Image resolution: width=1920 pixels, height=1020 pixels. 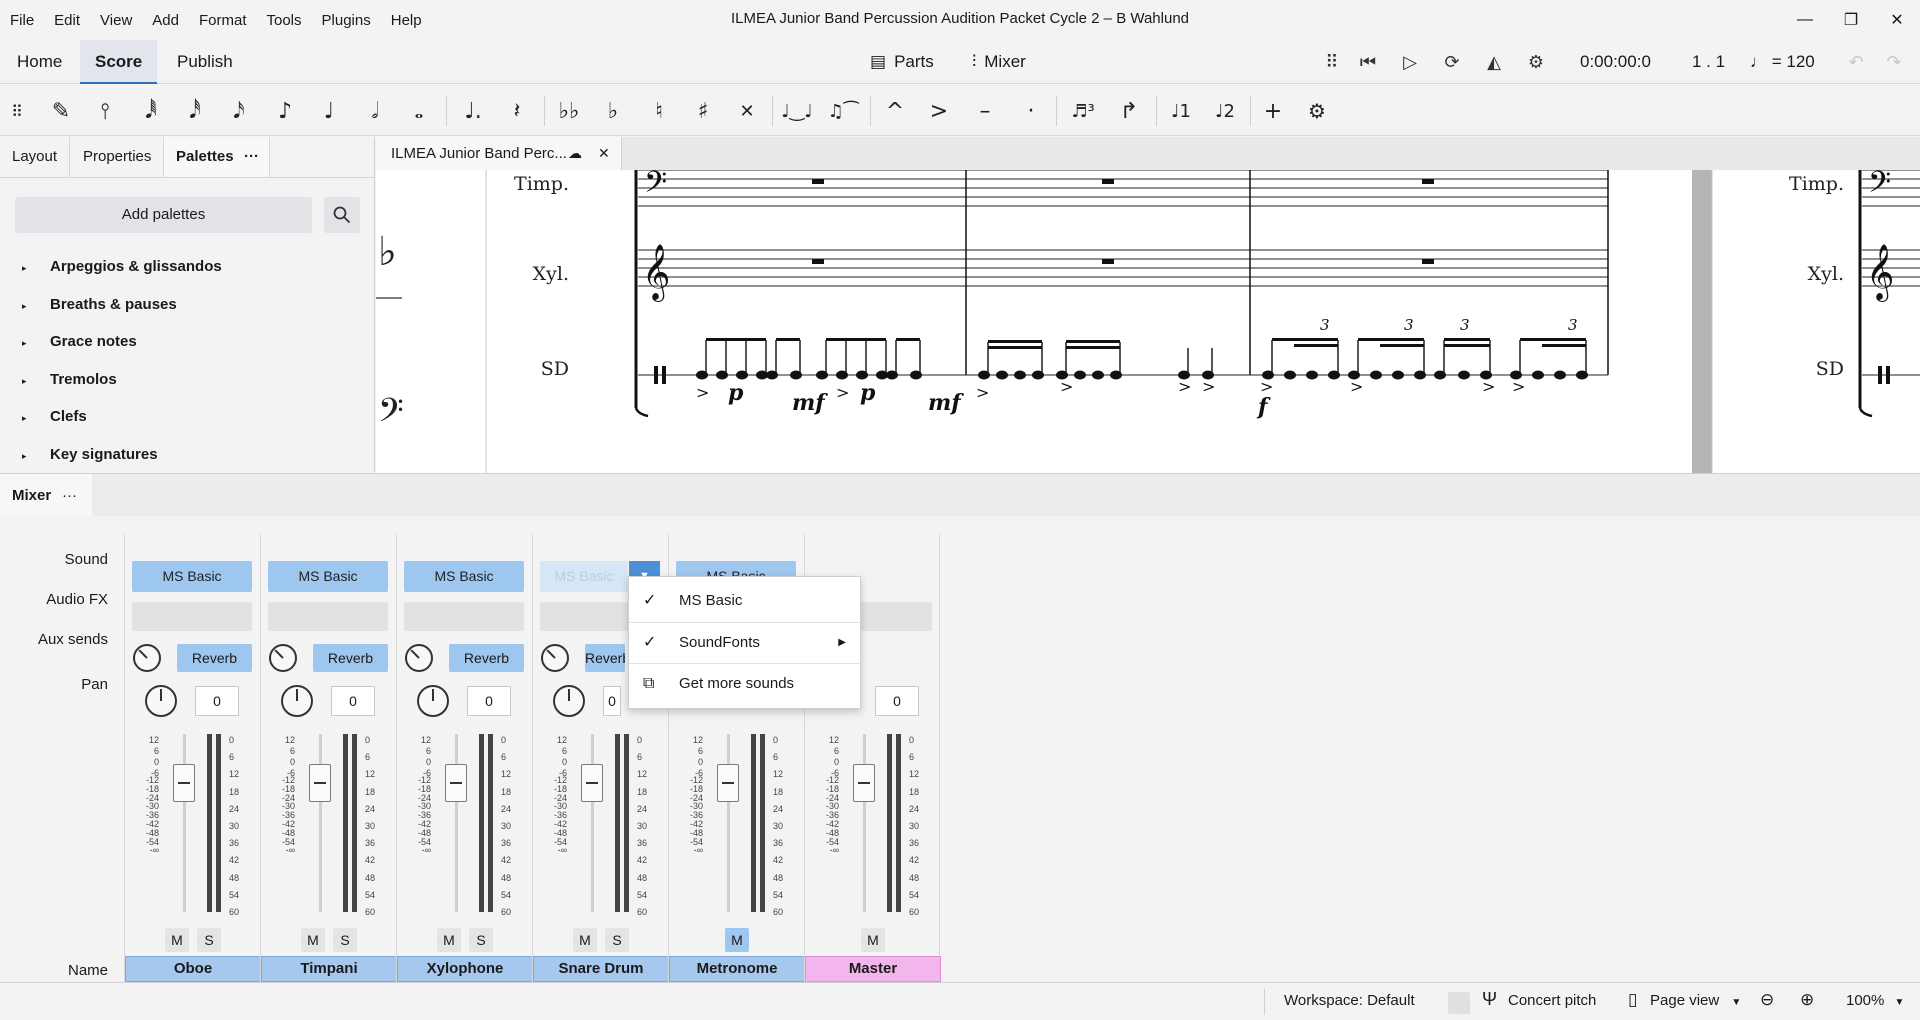 I want to click on note-half-icon: 𝅗𝅥, so click(x=375, y=111).